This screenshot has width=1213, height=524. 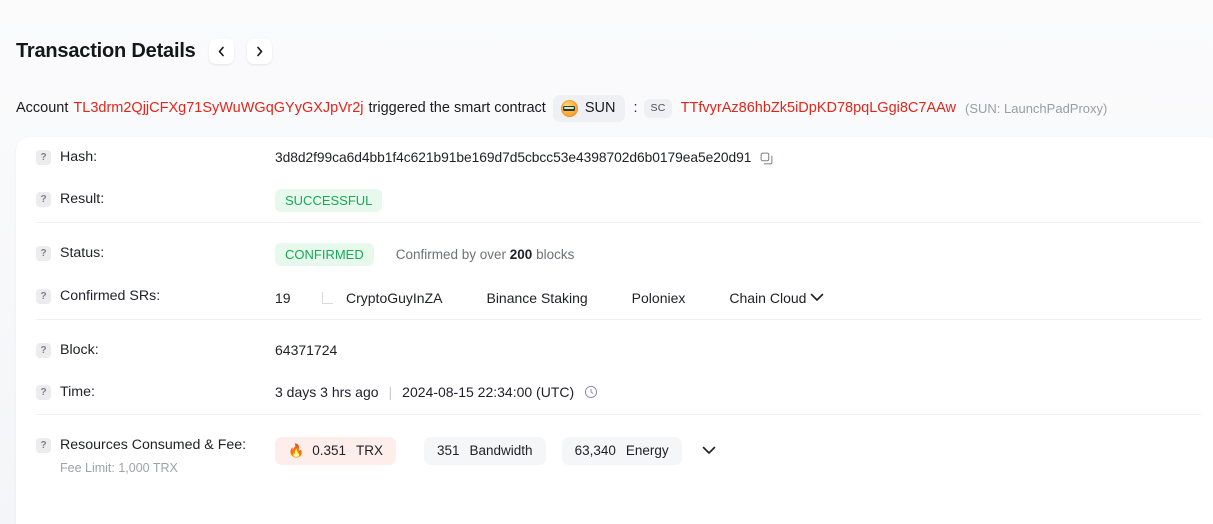 What do you see at coordinates (569, 108) in the screenshot?
I see `sun-token-icon` at bounding box center [569, 108].